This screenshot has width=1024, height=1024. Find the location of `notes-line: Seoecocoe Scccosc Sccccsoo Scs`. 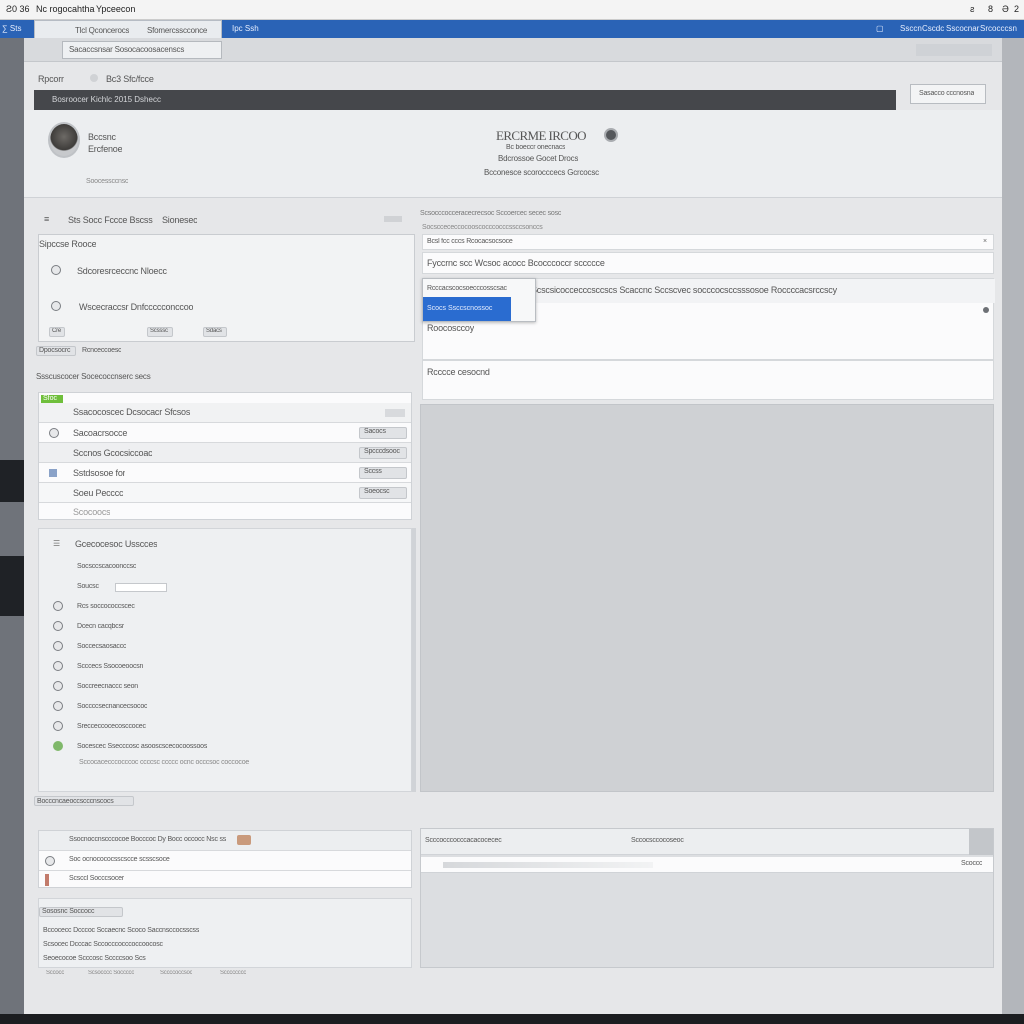

notes-line: Seoecocoe Scccosc Sccccsoo Scs is located at coordinates (94, 958).